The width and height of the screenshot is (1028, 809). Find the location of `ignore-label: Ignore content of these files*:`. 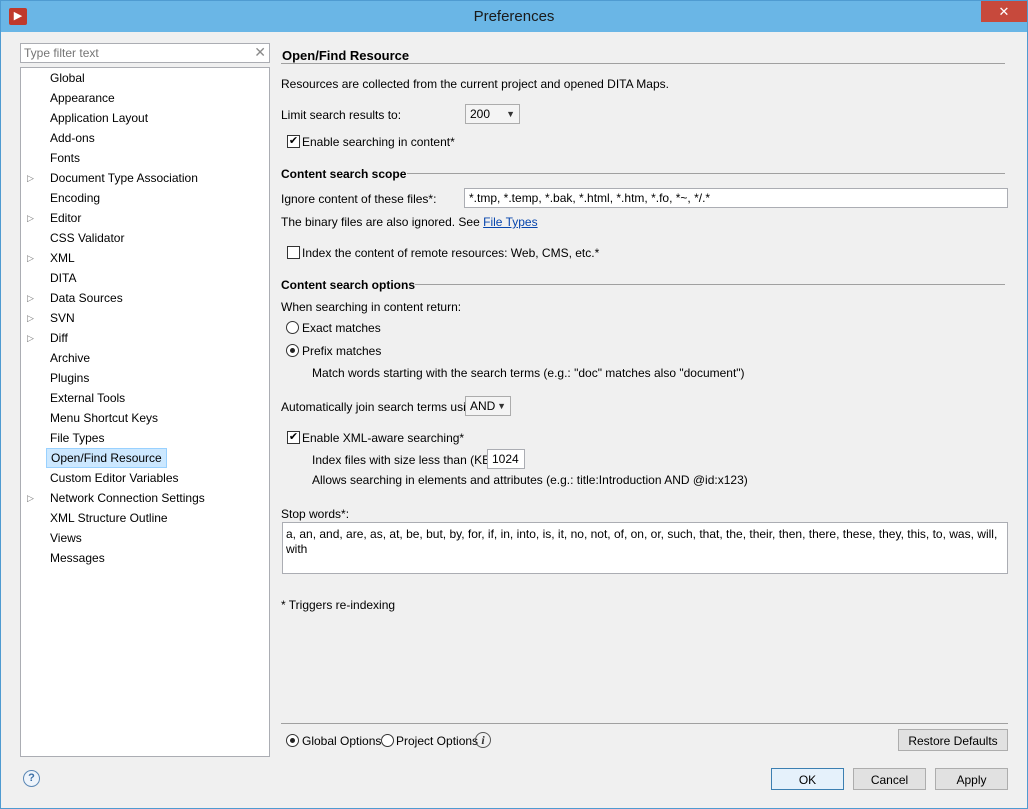

ignore-label: Ignore content of these files*: is located at coordinates (359, 199).